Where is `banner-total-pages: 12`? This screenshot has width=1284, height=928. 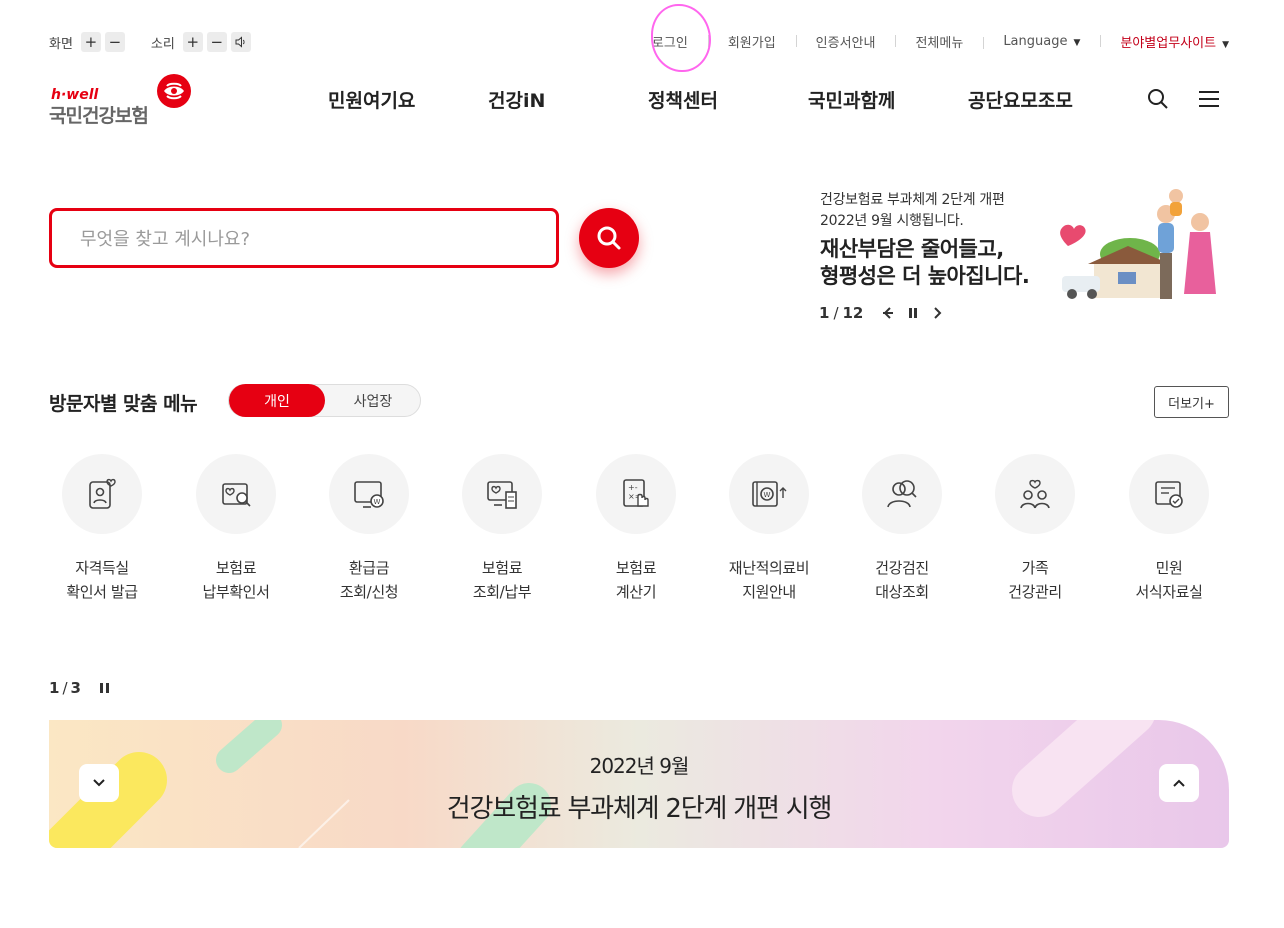
banner-total-pages: 12 is located at coordinates (853, 313).